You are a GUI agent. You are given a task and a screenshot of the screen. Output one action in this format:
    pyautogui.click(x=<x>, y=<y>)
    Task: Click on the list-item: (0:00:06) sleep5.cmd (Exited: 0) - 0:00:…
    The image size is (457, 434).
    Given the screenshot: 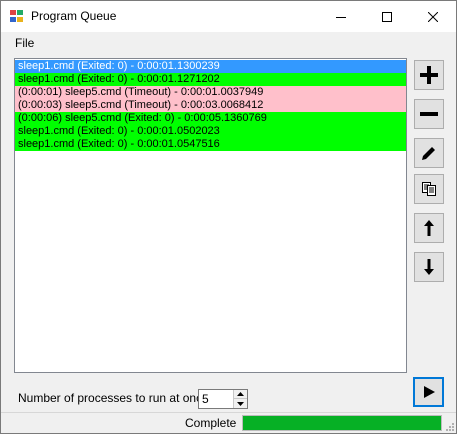 What is the action you would take?
    pyautogui.click(x=210, y=118)
    